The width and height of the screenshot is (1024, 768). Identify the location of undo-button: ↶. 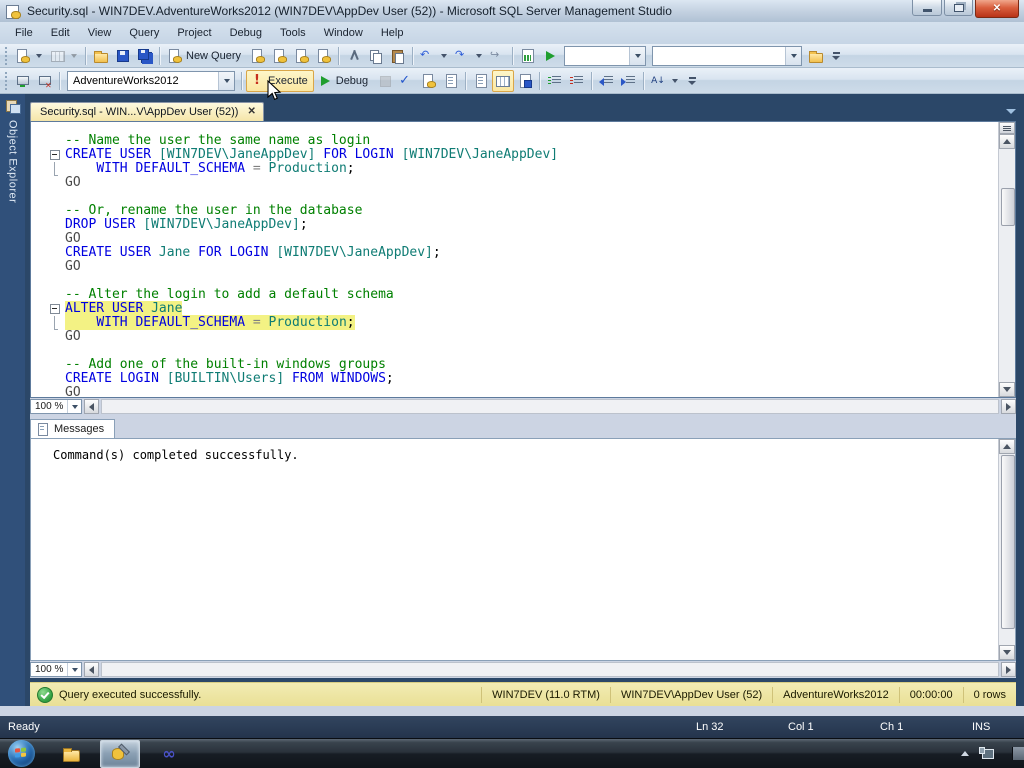
(434, 56).